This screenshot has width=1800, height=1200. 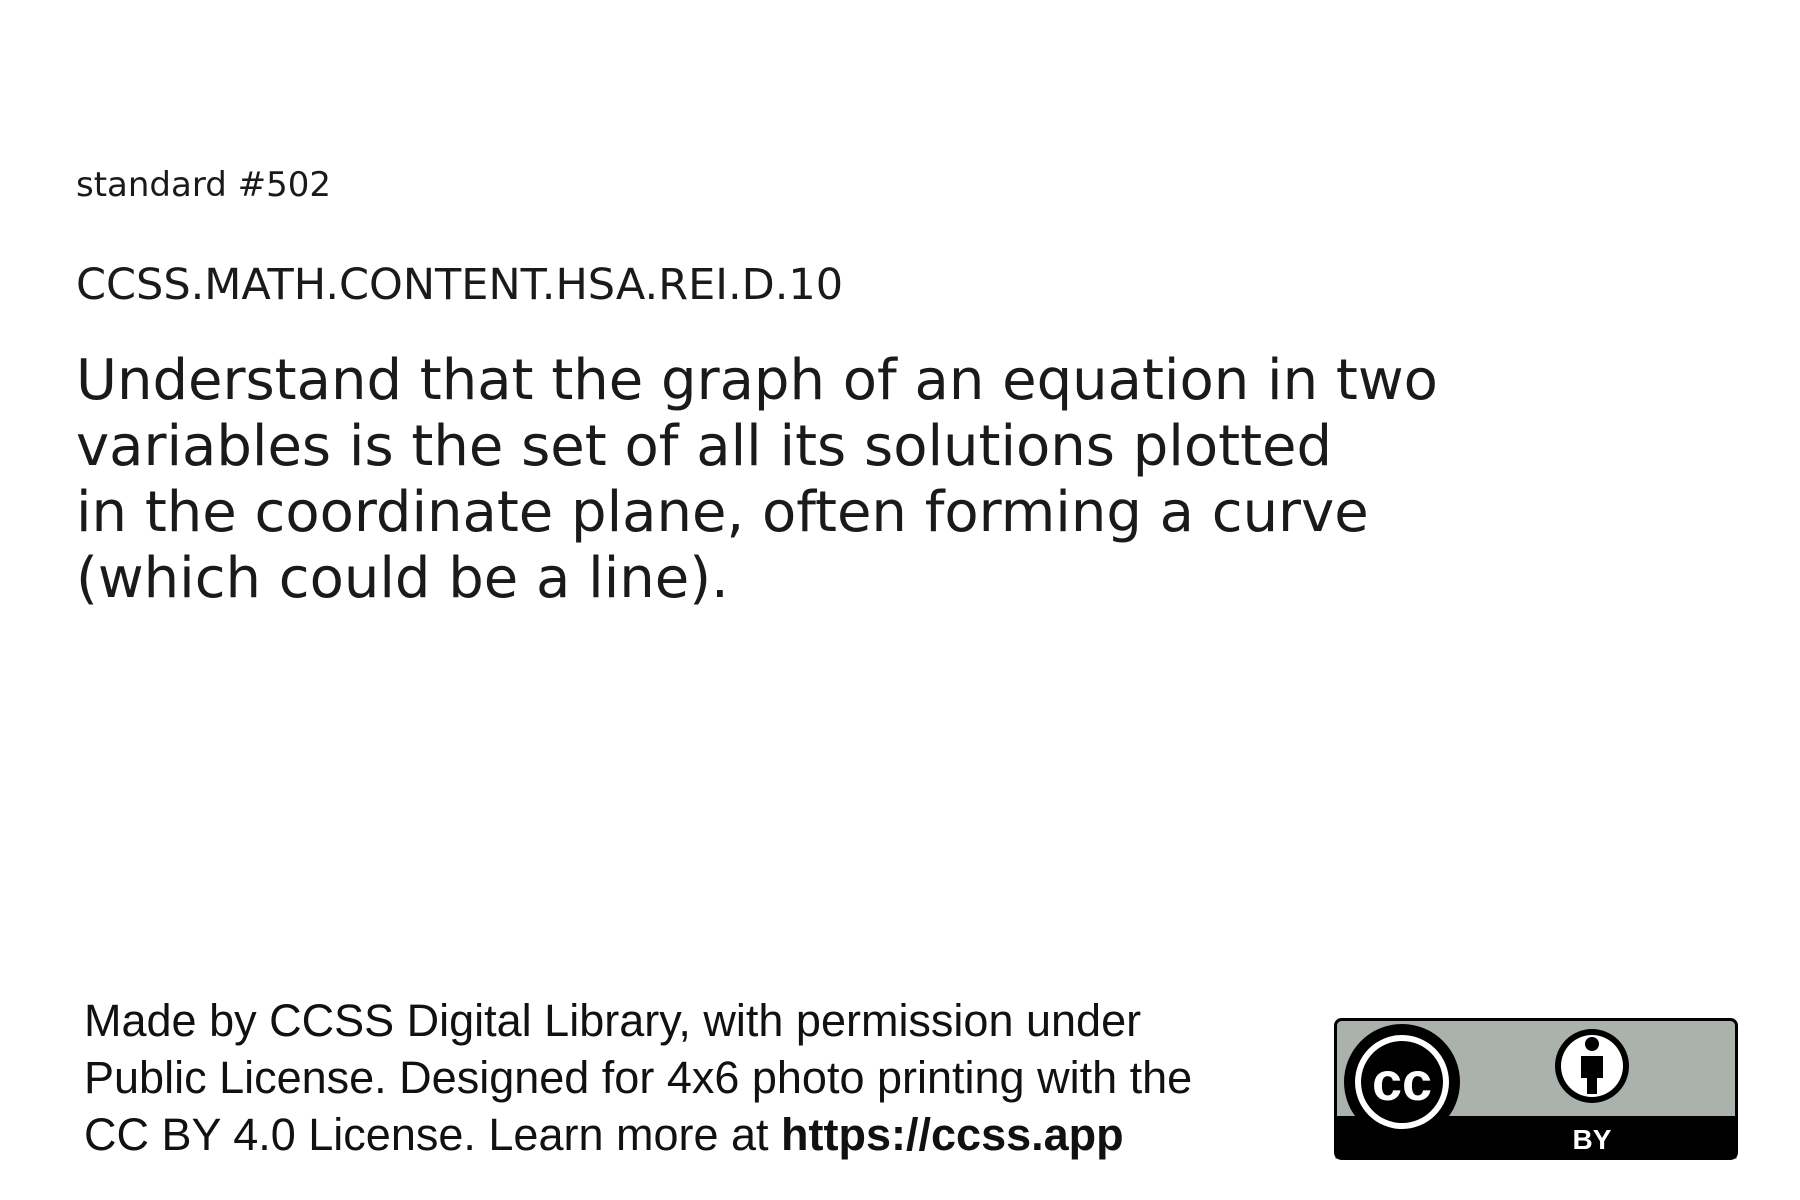 What do you see at coordinates (433, 1134) in the screenshot?
I see `attribution-line-prefix: CC BY 4.0 License. Learn more at` at bounding box center [433, 1134].